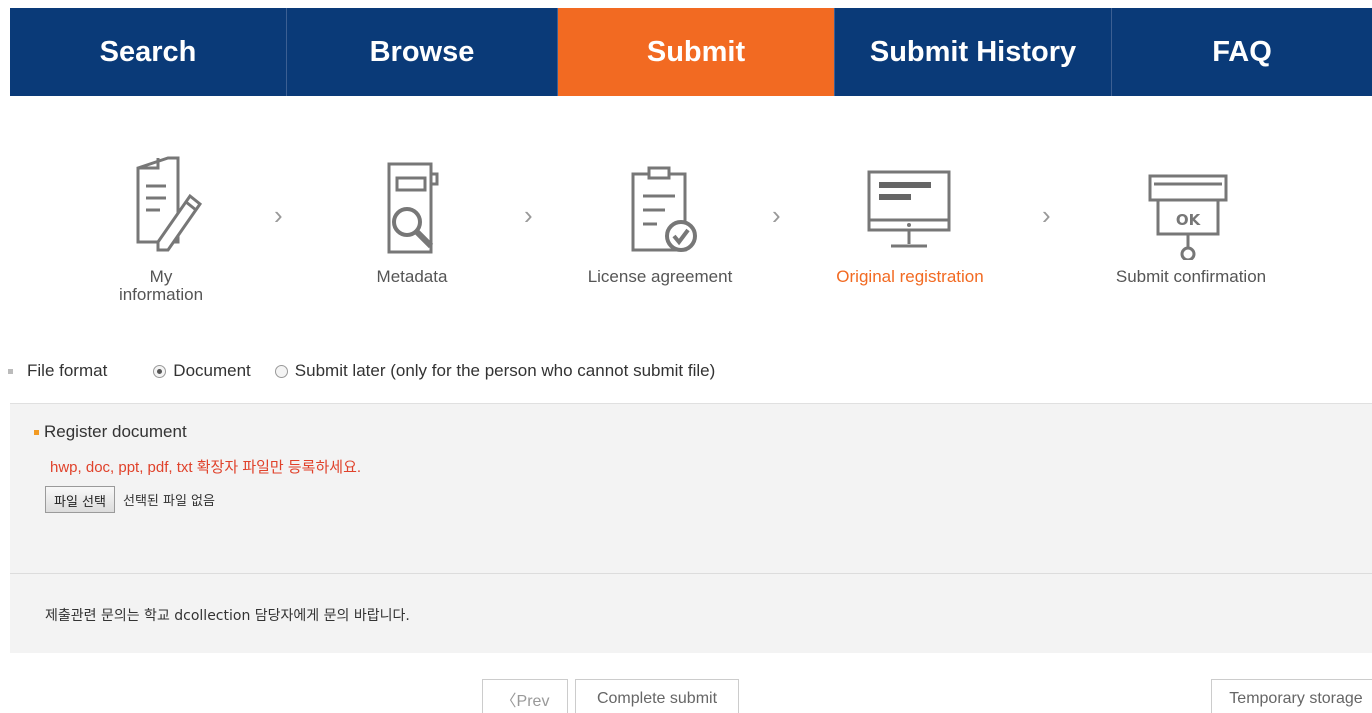 This screenshot has height=713, width=1372. I want to click on step-label: License agreement, so click(660, 277).